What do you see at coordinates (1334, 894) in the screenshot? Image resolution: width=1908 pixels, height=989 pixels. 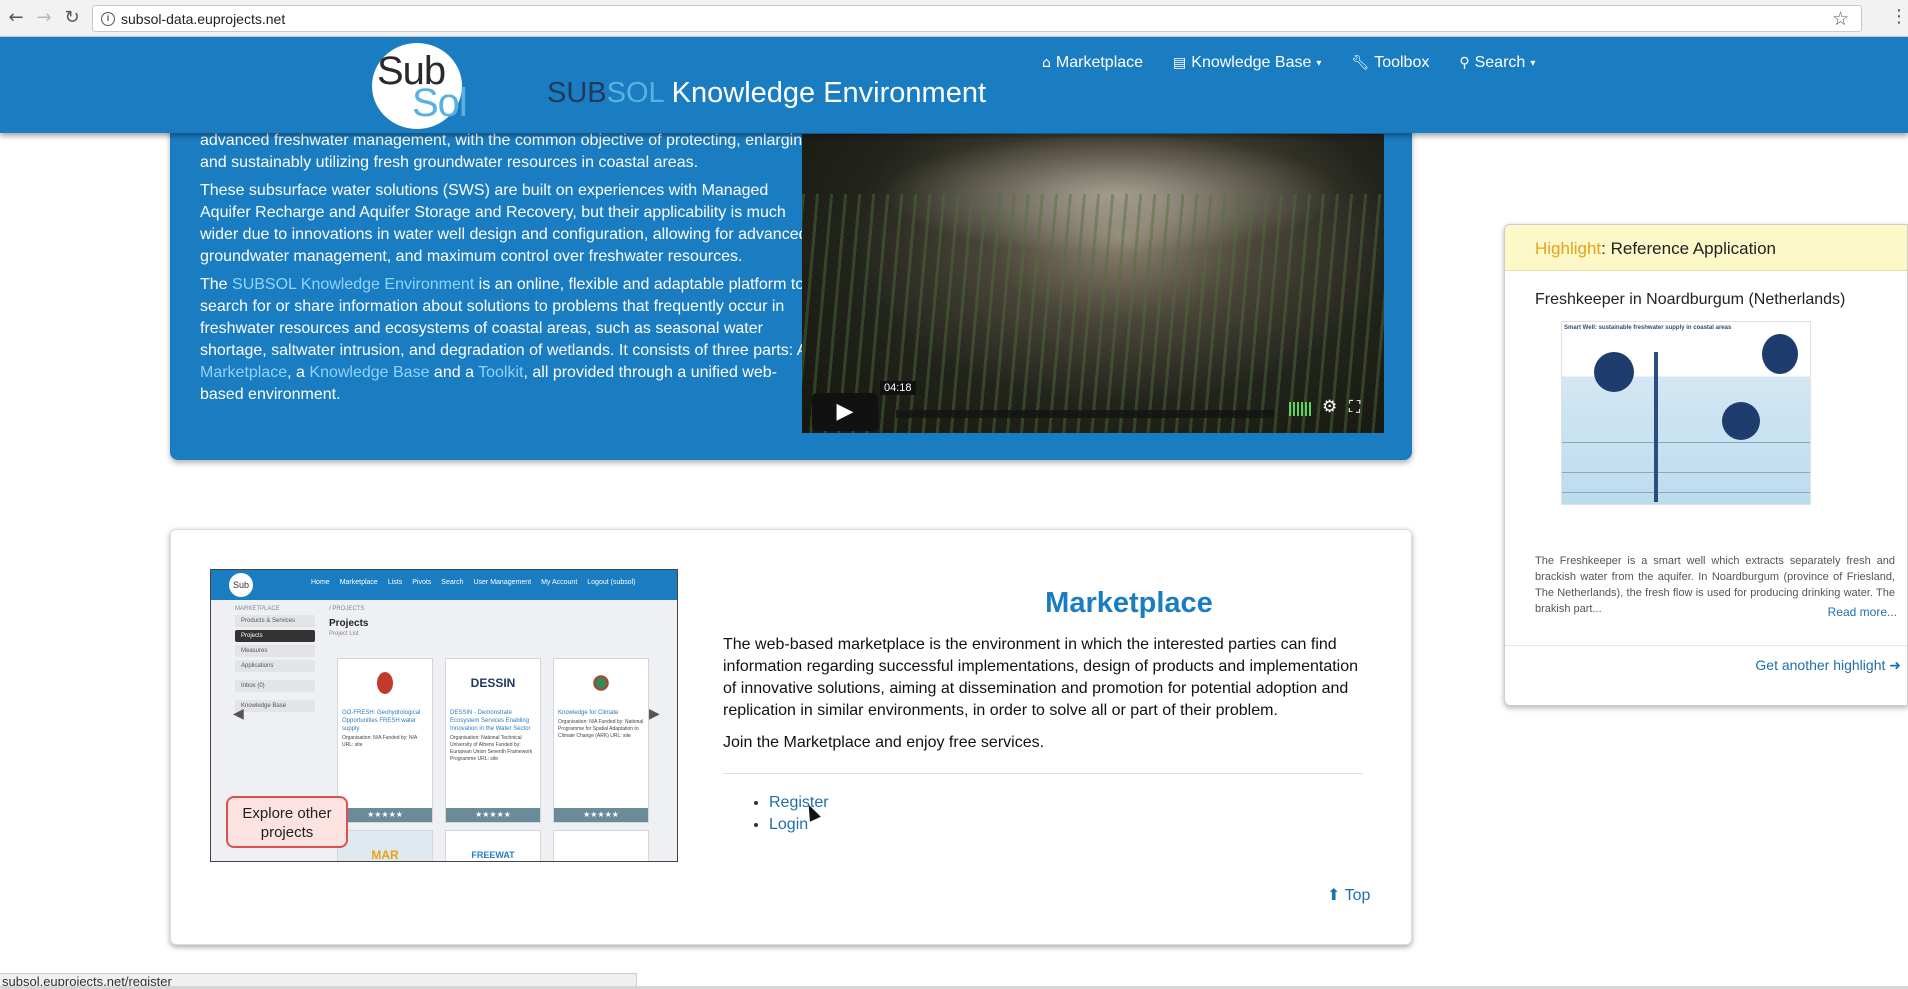 I see `arrow-up-circle-icon: ⬆` at bounding box center [1334, 894].